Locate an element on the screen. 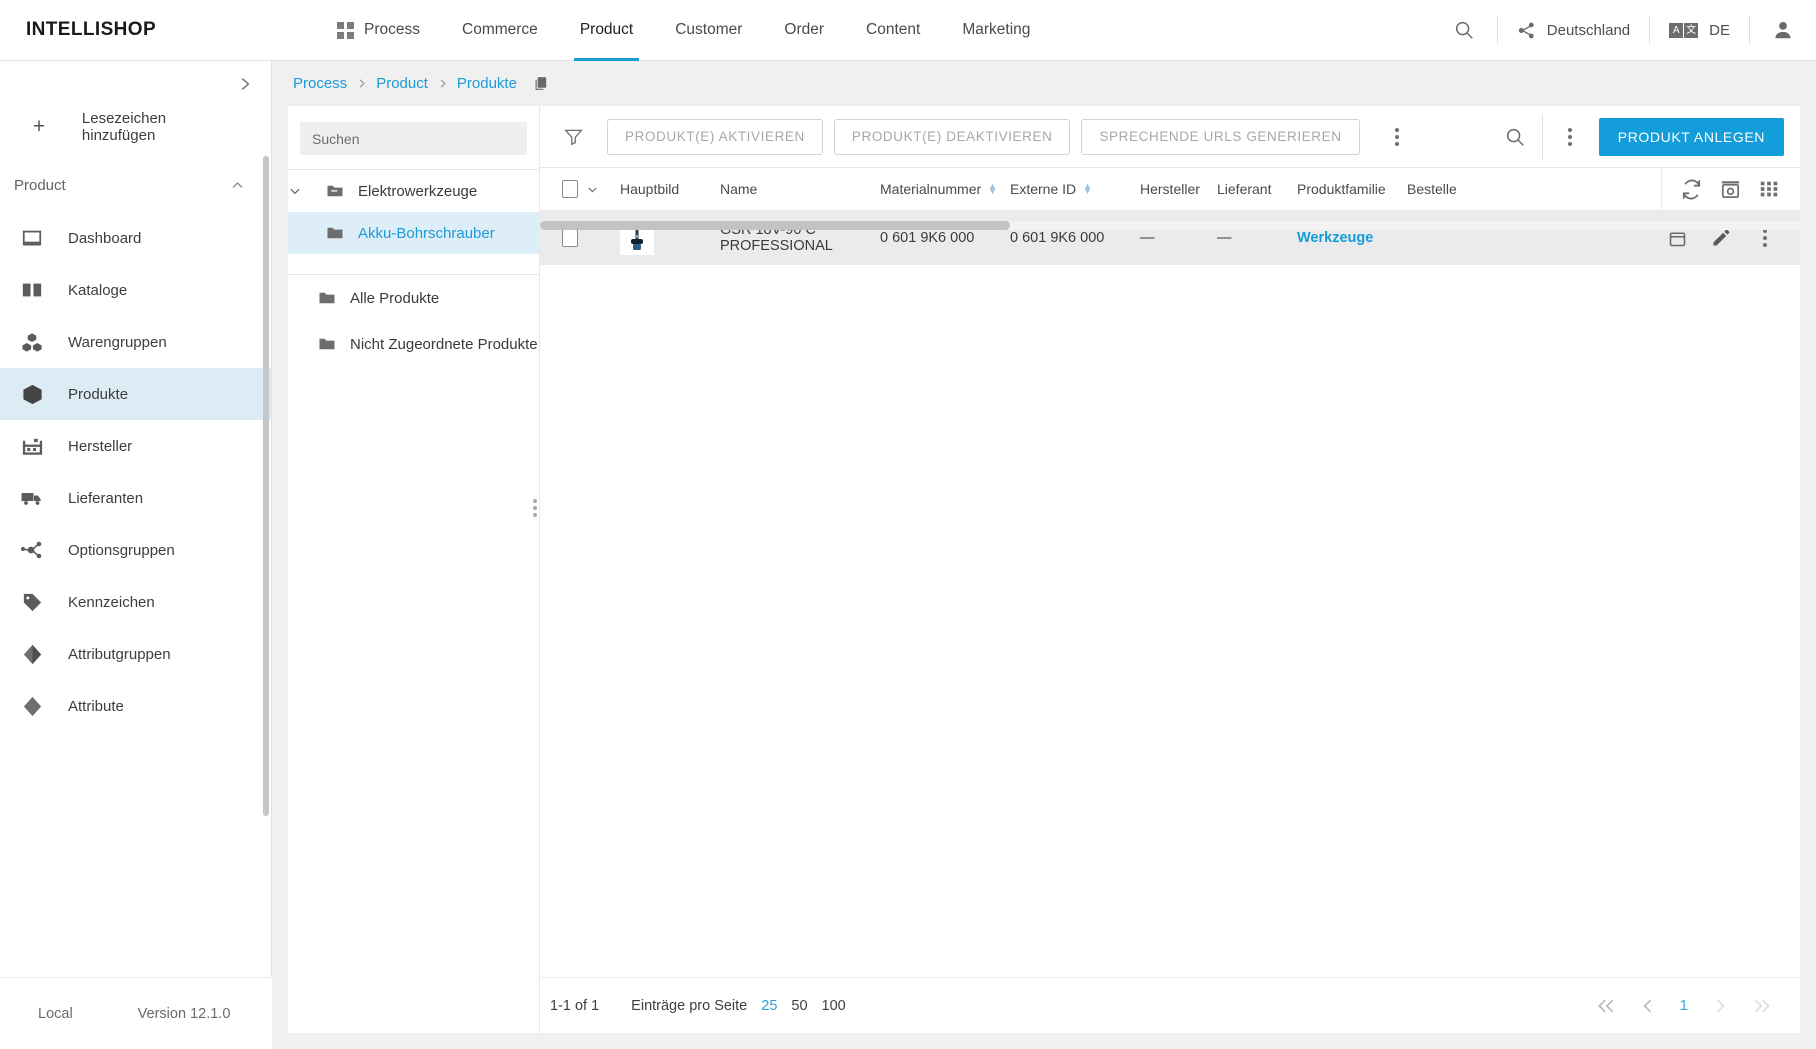 Image resolution: width=1816 pixels, height=1049 pixels. search-input is located at coordinates (413, 138).